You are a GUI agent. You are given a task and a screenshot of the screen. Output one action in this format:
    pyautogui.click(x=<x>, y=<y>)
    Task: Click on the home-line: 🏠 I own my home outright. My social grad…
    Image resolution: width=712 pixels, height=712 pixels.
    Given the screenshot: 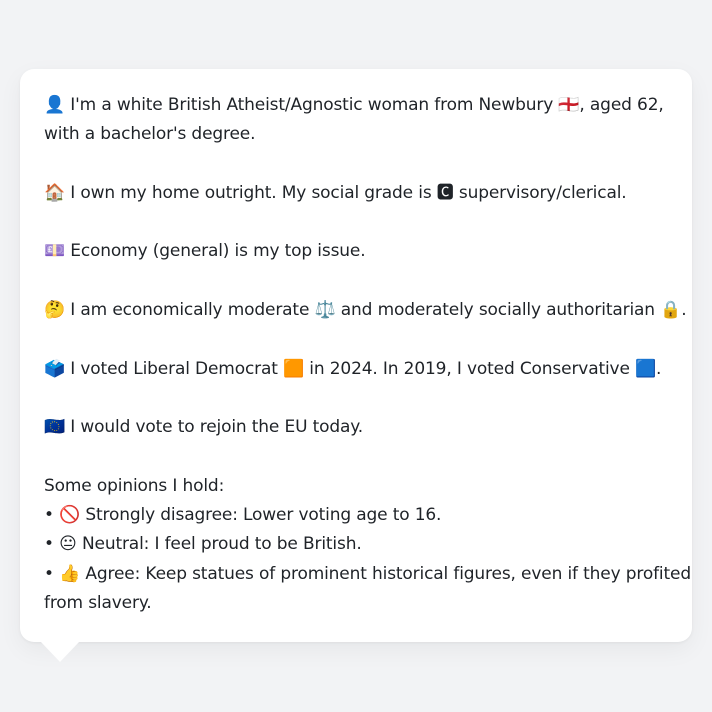 What is the action you would take?
    pyautogui.click(x=335, y=192)
    